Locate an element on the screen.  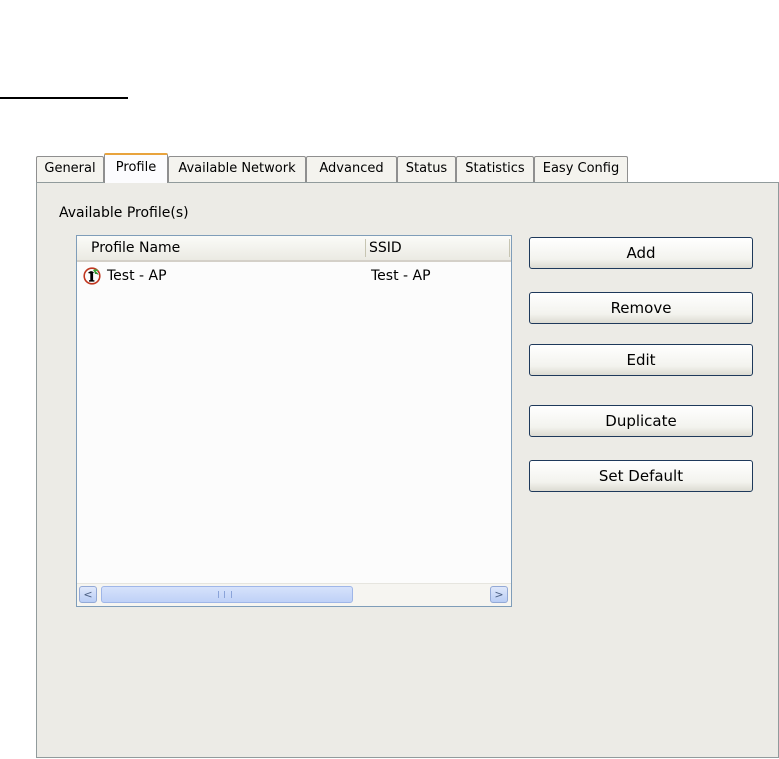
set-default-button: Set Default is located at coordinates (641, 476).